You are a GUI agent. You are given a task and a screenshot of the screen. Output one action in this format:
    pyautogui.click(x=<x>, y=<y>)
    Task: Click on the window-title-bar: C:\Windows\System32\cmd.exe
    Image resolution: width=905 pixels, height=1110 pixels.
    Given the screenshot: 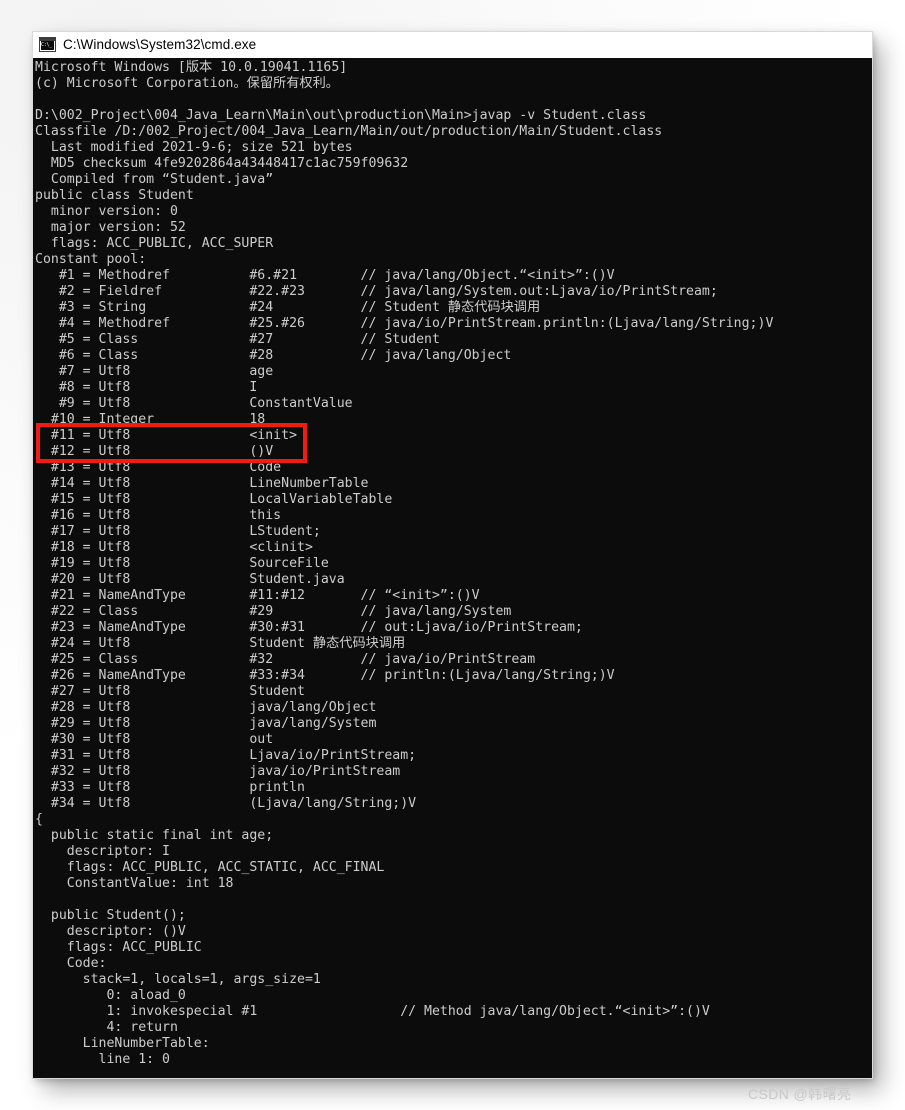 What is the action you would take?
    pyautogui.click(x=452, y=45)
    